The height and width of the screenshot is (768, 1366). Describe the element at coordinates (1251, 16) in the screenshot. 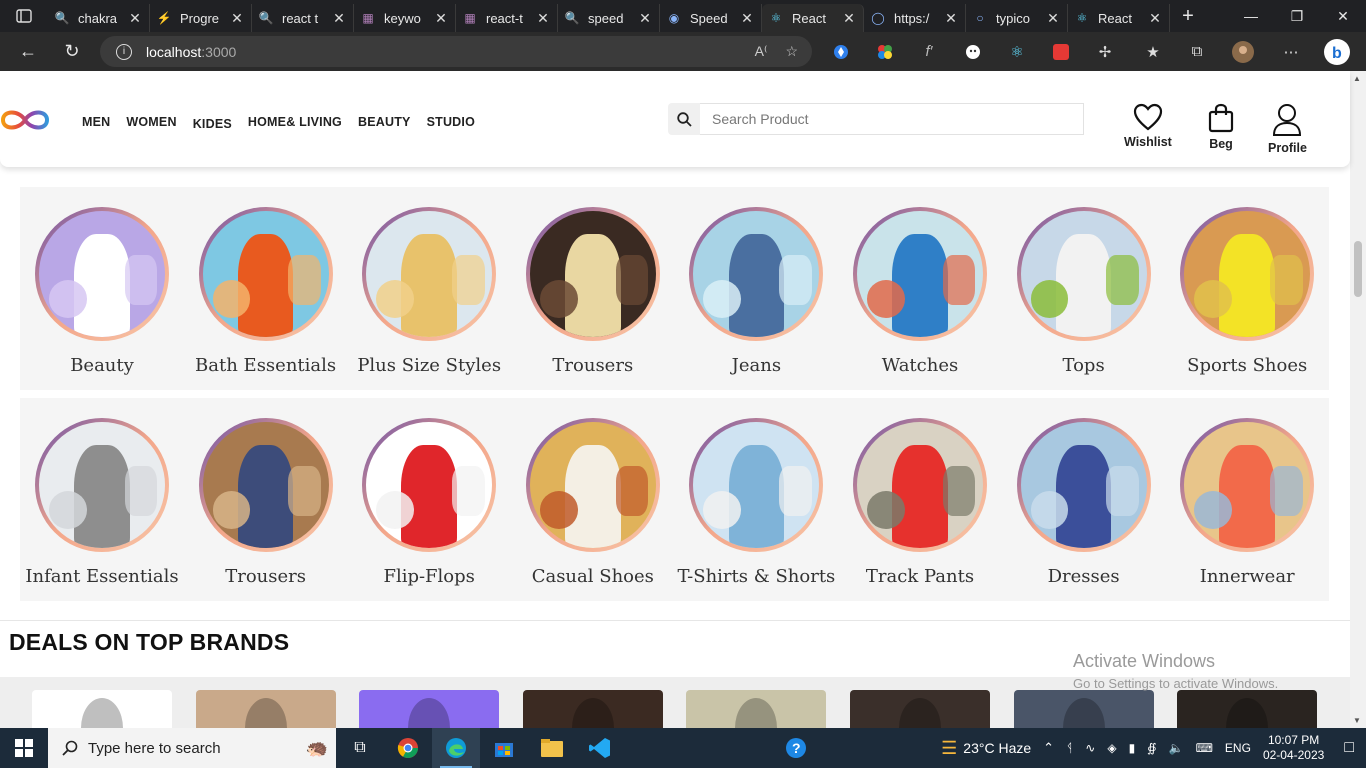

I see `minimize-button: —` at that location.